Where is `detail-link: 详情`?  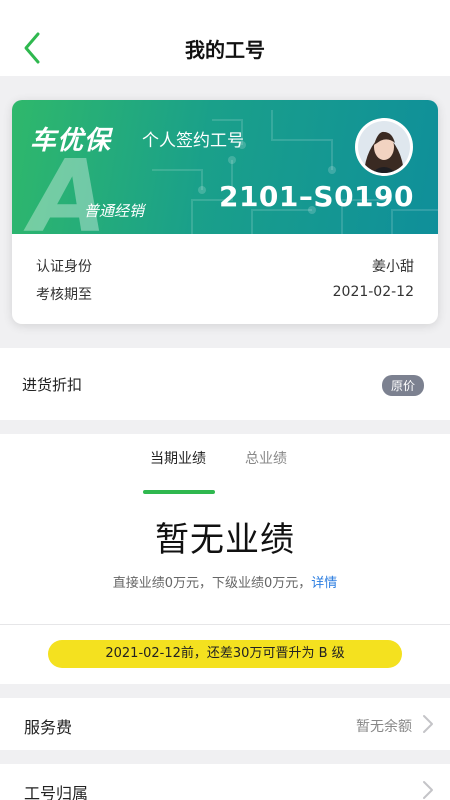 detail-link: 详情 is located at coordinates (324, 583).